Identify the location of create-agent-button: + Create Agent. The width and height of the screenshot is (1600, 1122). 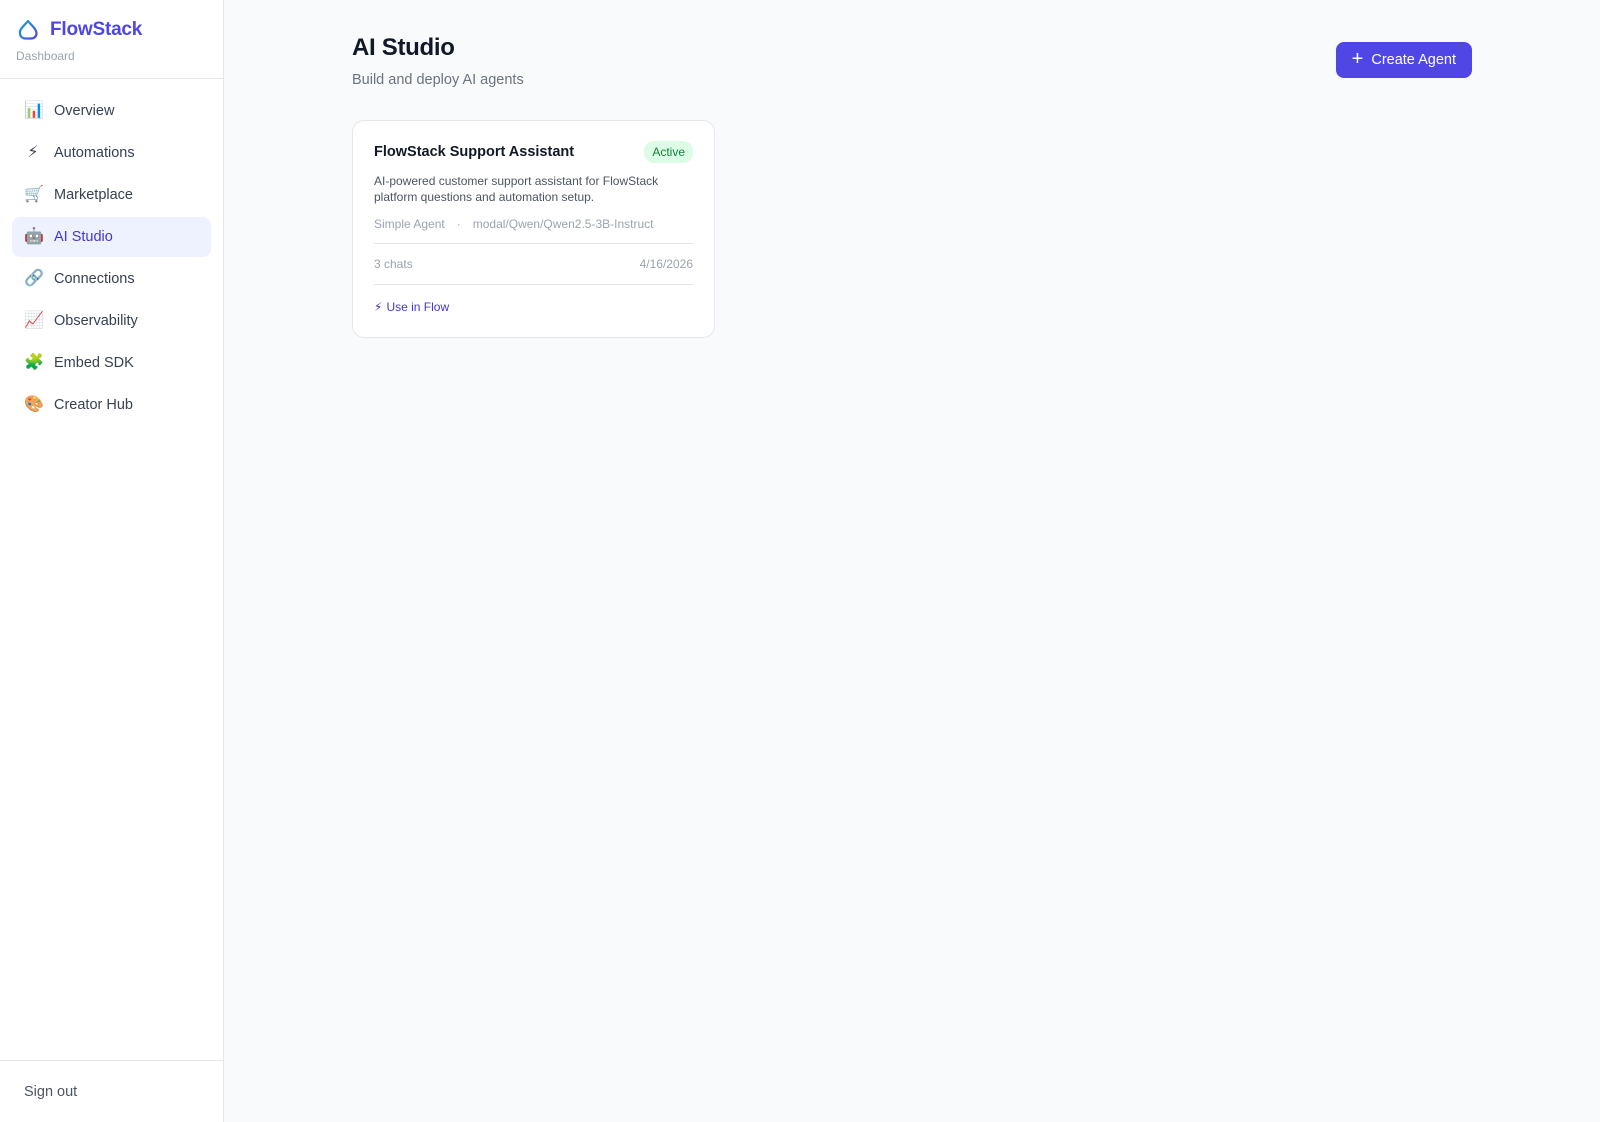
(1403, 60).